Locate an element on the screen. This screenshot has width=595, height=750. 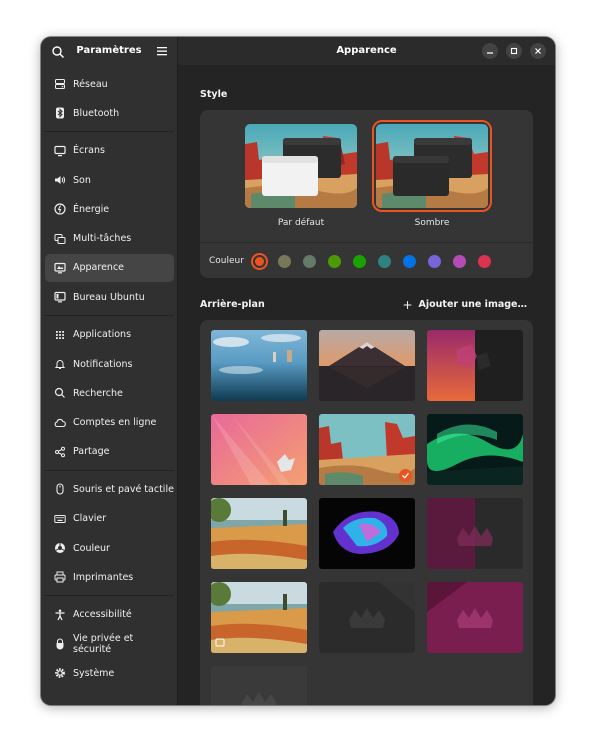
sidebar-item-souris: Souris et pavé tactile is located at coordinates (109, 489).